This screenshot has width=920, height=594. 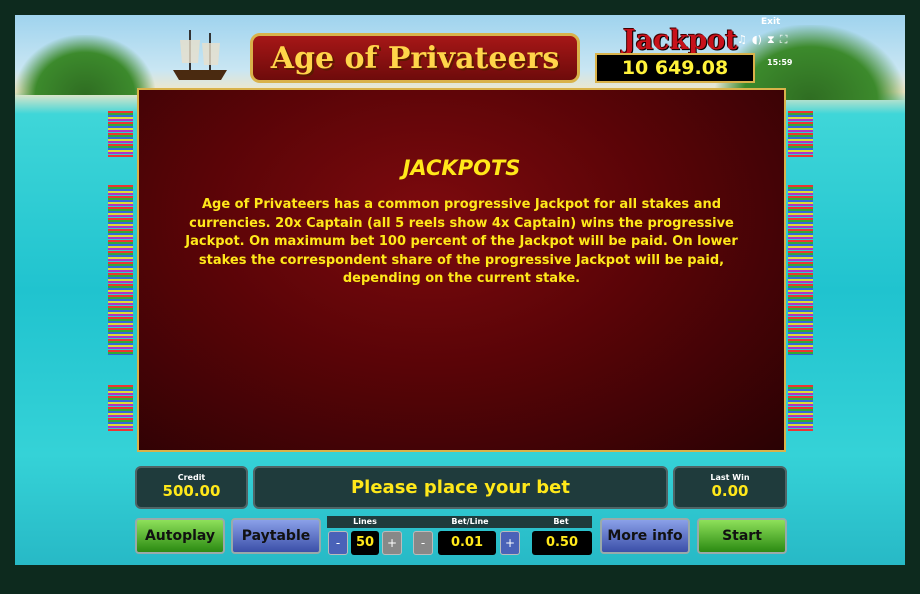 I want to click on credit-box: Credit 500.00, so click(x=191, y=487).